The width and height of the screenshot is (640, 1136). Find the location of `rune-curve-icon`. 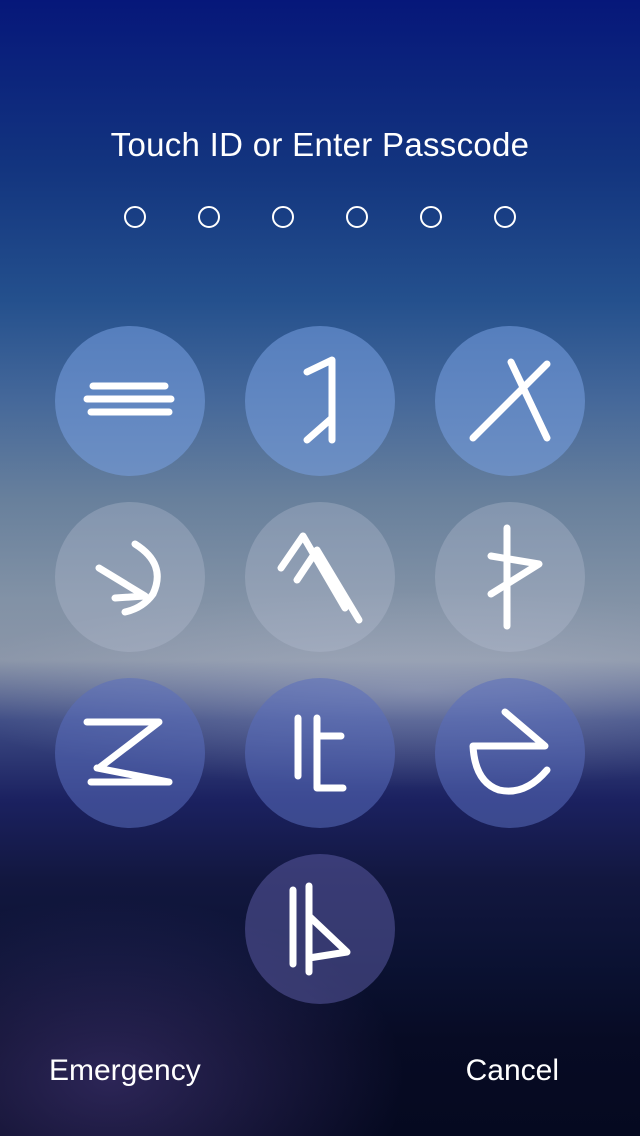

rune-curve-icon is located at coordinates (510, 751).